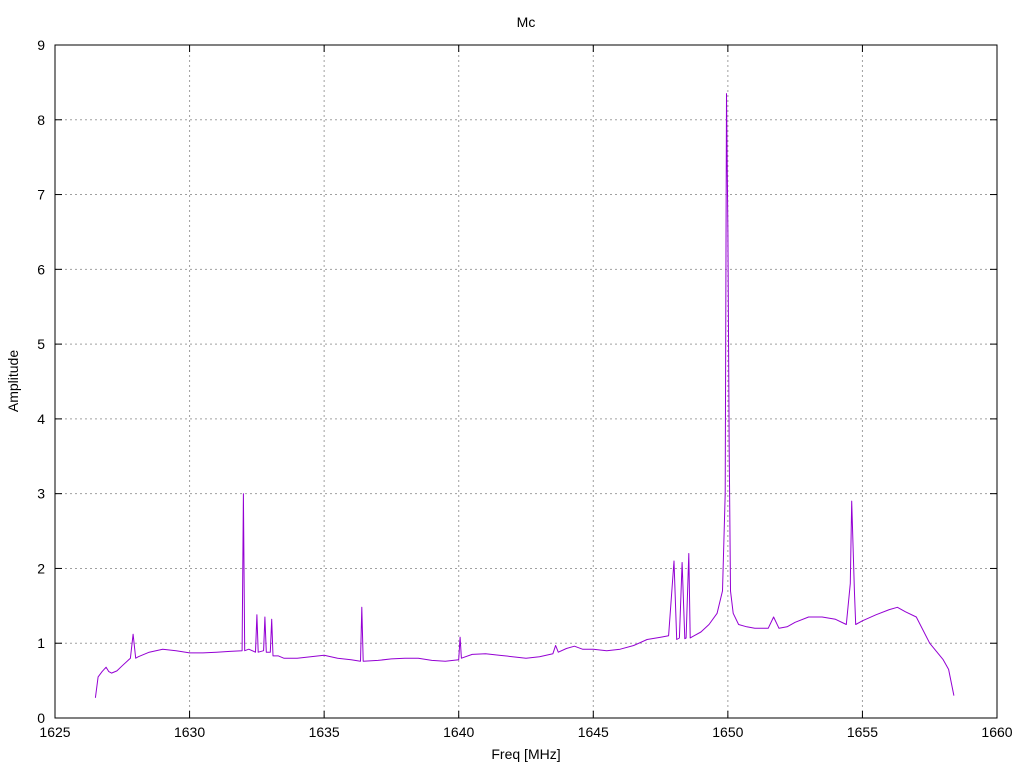  Describe the element at coordinates (593, 732) in the screenshot. I see `x-tick-label: 1645` at that location.